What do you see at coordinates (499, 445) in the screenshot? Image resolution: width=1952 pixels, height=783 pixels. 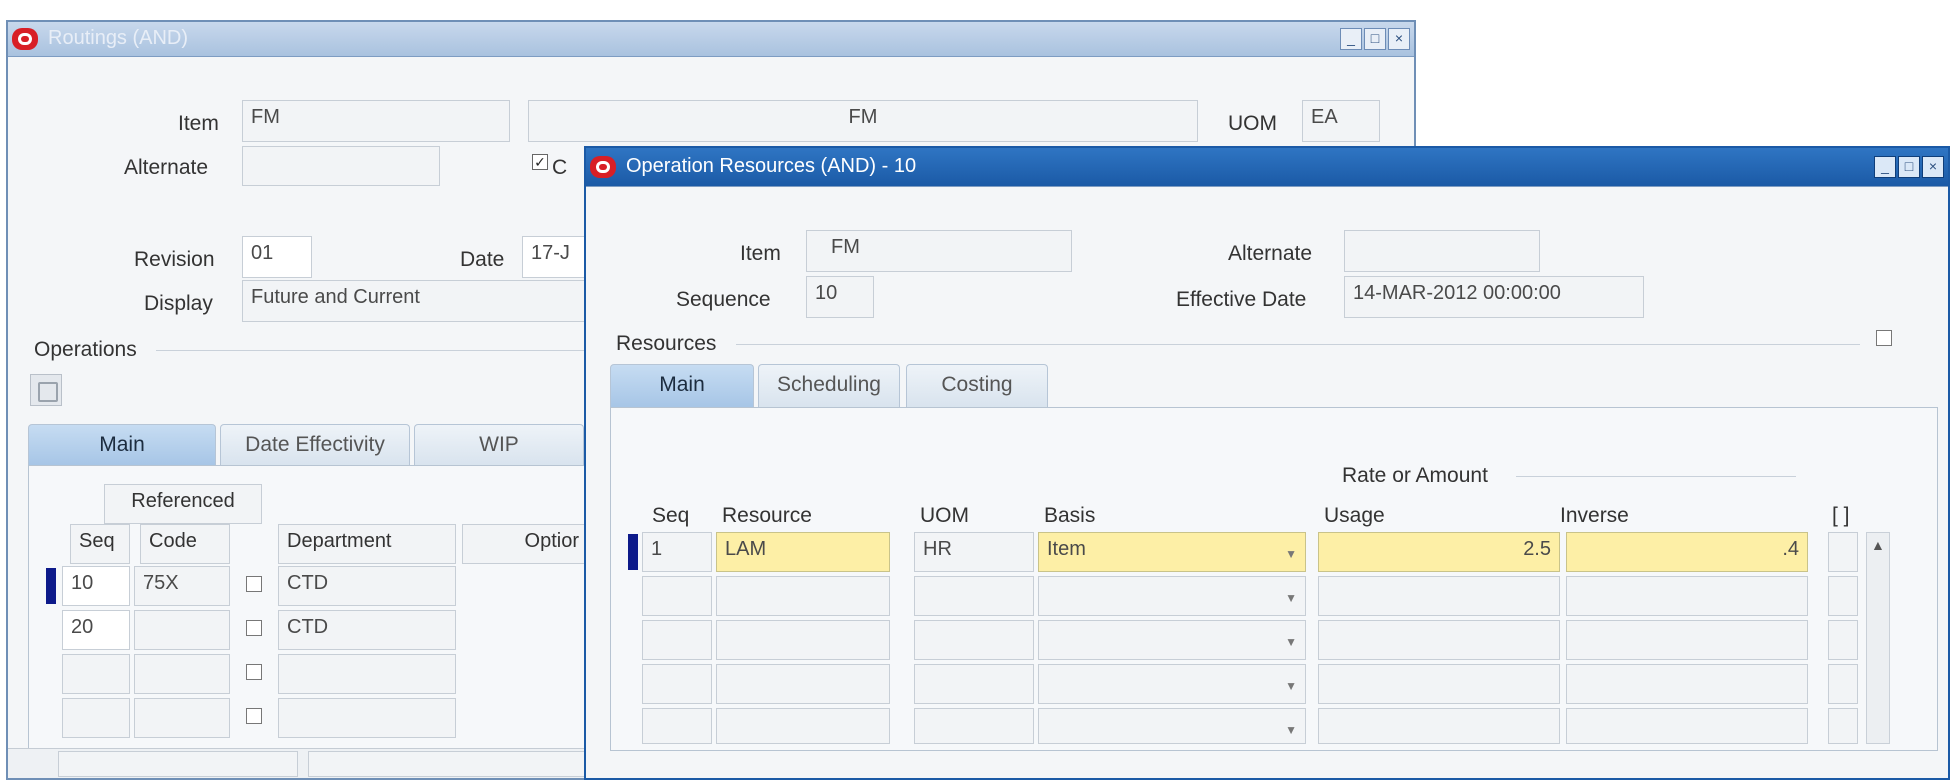 I see `tab-wip: WIP` at bounding box center [499, 445].